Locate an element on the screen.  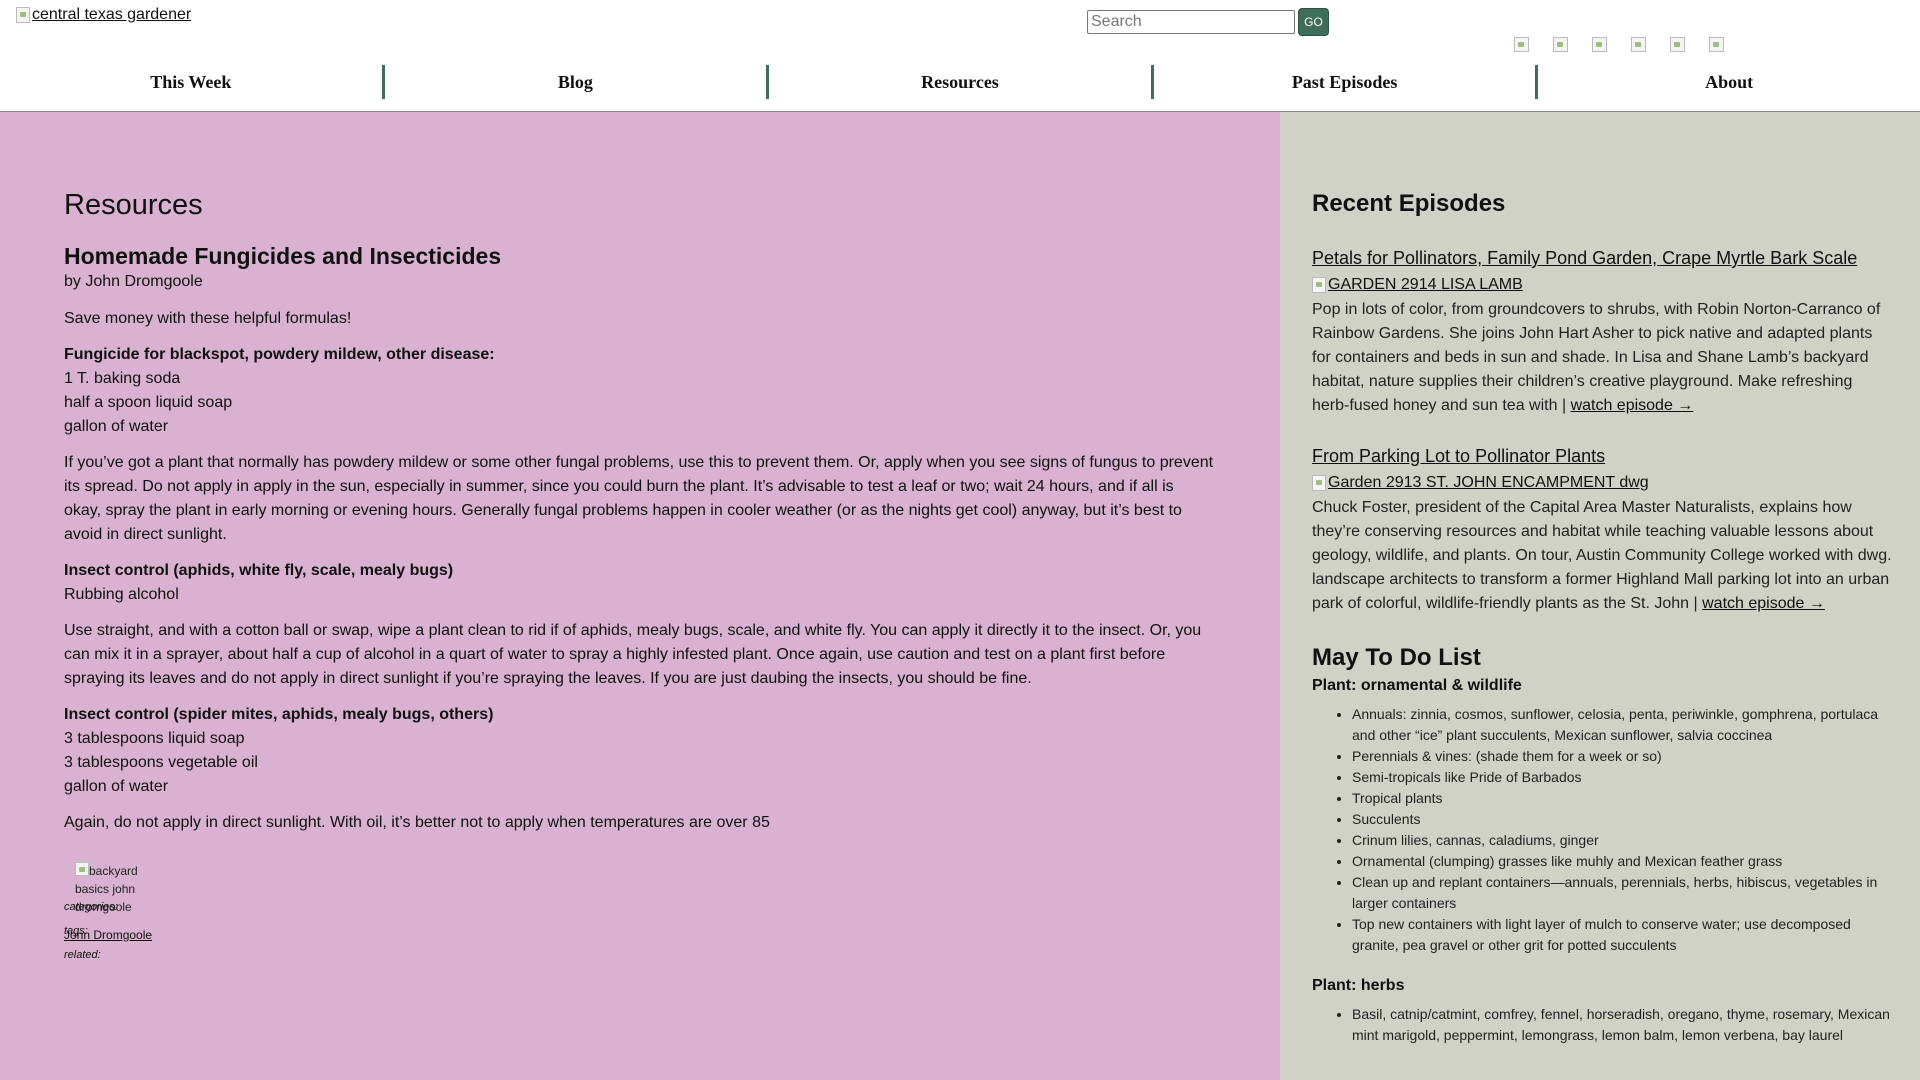
nav-about: About is located at coordinates (1729, 82).